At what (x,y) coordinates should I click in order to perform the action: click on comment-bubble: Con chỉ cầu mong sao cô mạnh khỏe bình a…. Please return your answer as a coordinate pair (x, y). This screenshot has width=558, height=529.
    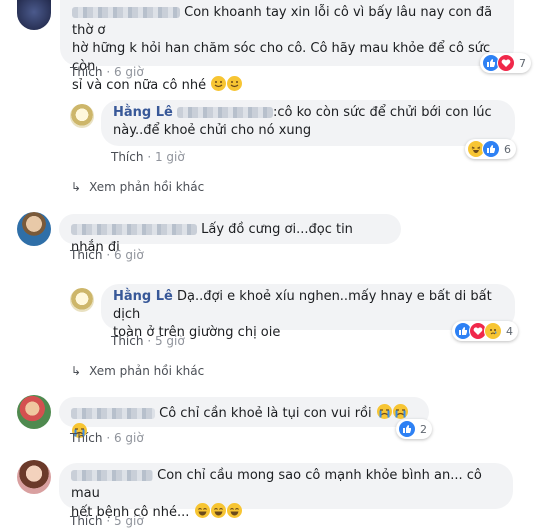
    Looking at the image, I should click on (286, 491).